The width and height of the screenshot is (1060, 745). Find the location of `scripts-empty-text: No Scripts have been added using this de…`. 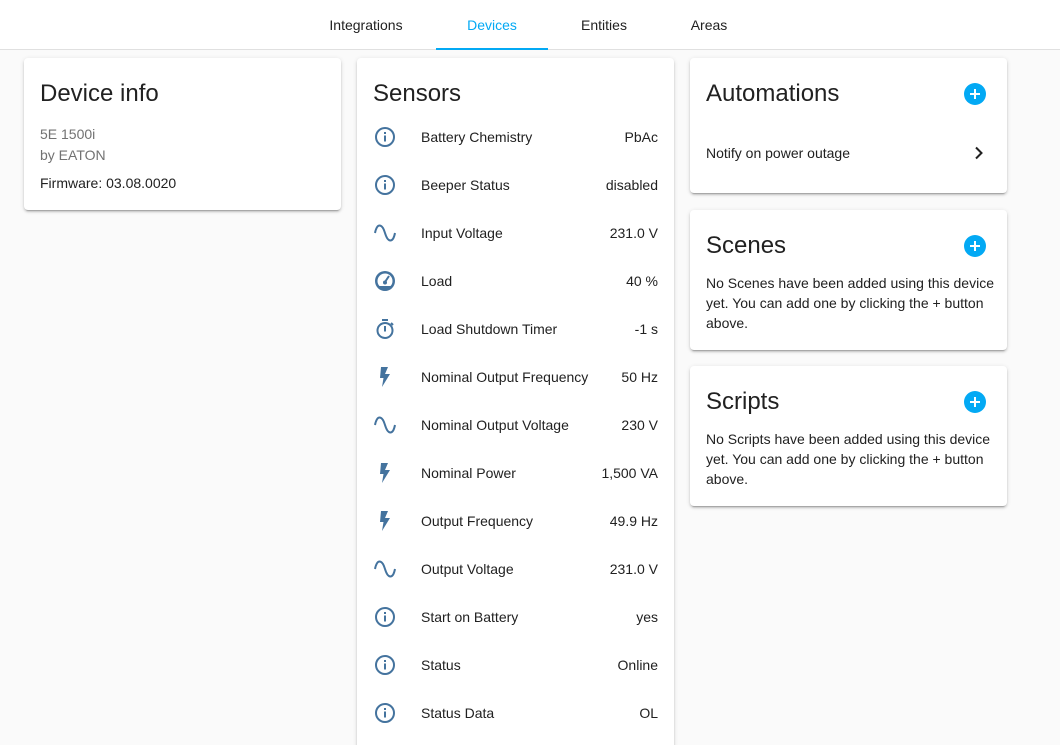

scripts-empty-text: No Scripts have been added using this de… is located at coordinates (848, 459).